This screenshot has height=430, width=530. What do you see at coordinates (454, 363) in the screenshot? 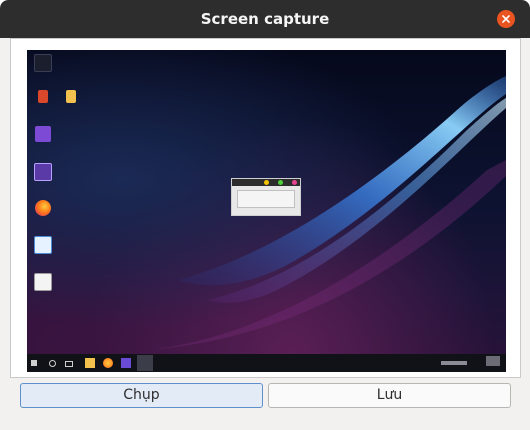
I see `tray-icon` at bounding box center [454, 363].